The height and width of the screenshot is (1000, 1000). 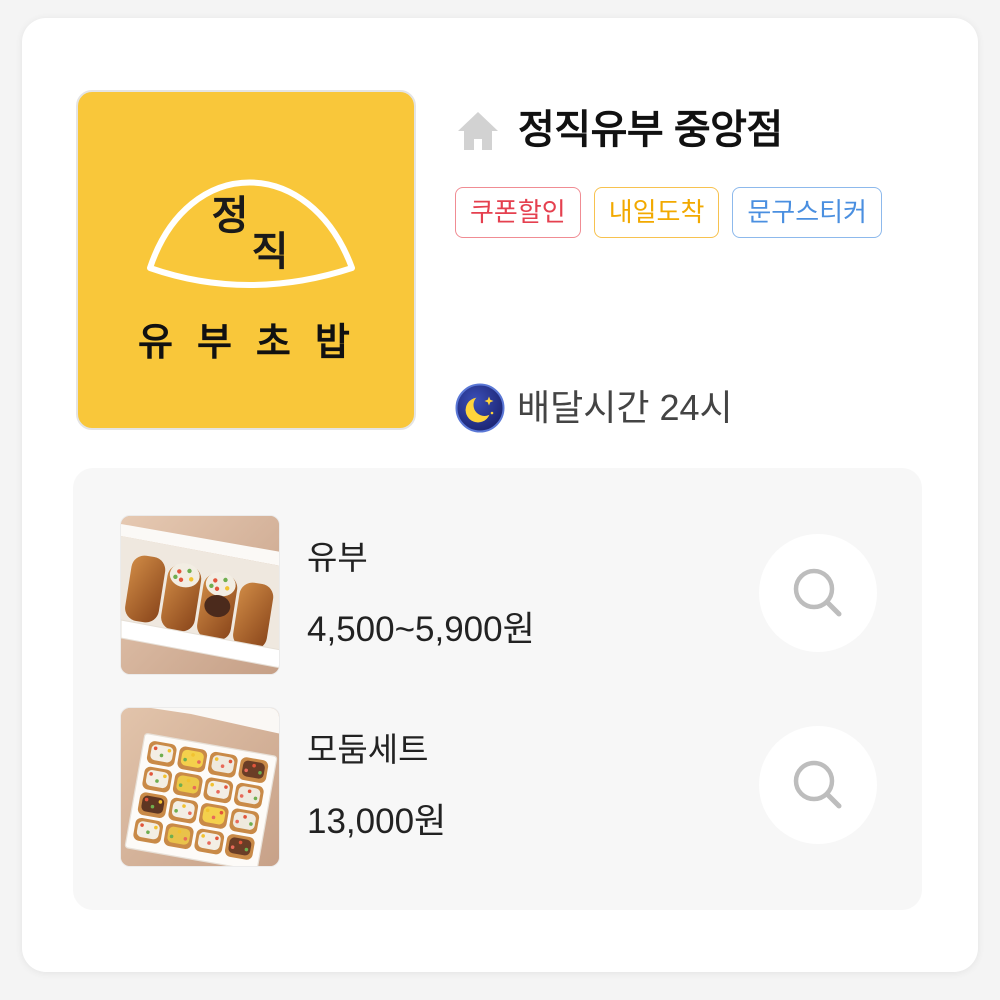 I want to click on menu-item: 모둠세트 13,000원, so click(x=497, y=787).